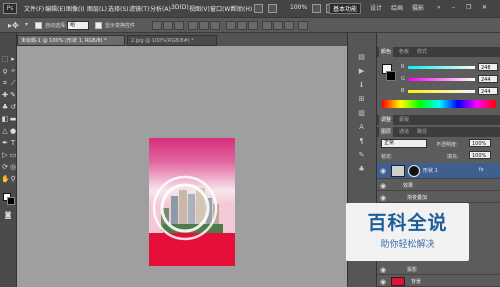  What do you see at coordinates (5, 179) in the screenshot?
I see `hand-tool-icon: ✋` at bounding box center [5, 179].